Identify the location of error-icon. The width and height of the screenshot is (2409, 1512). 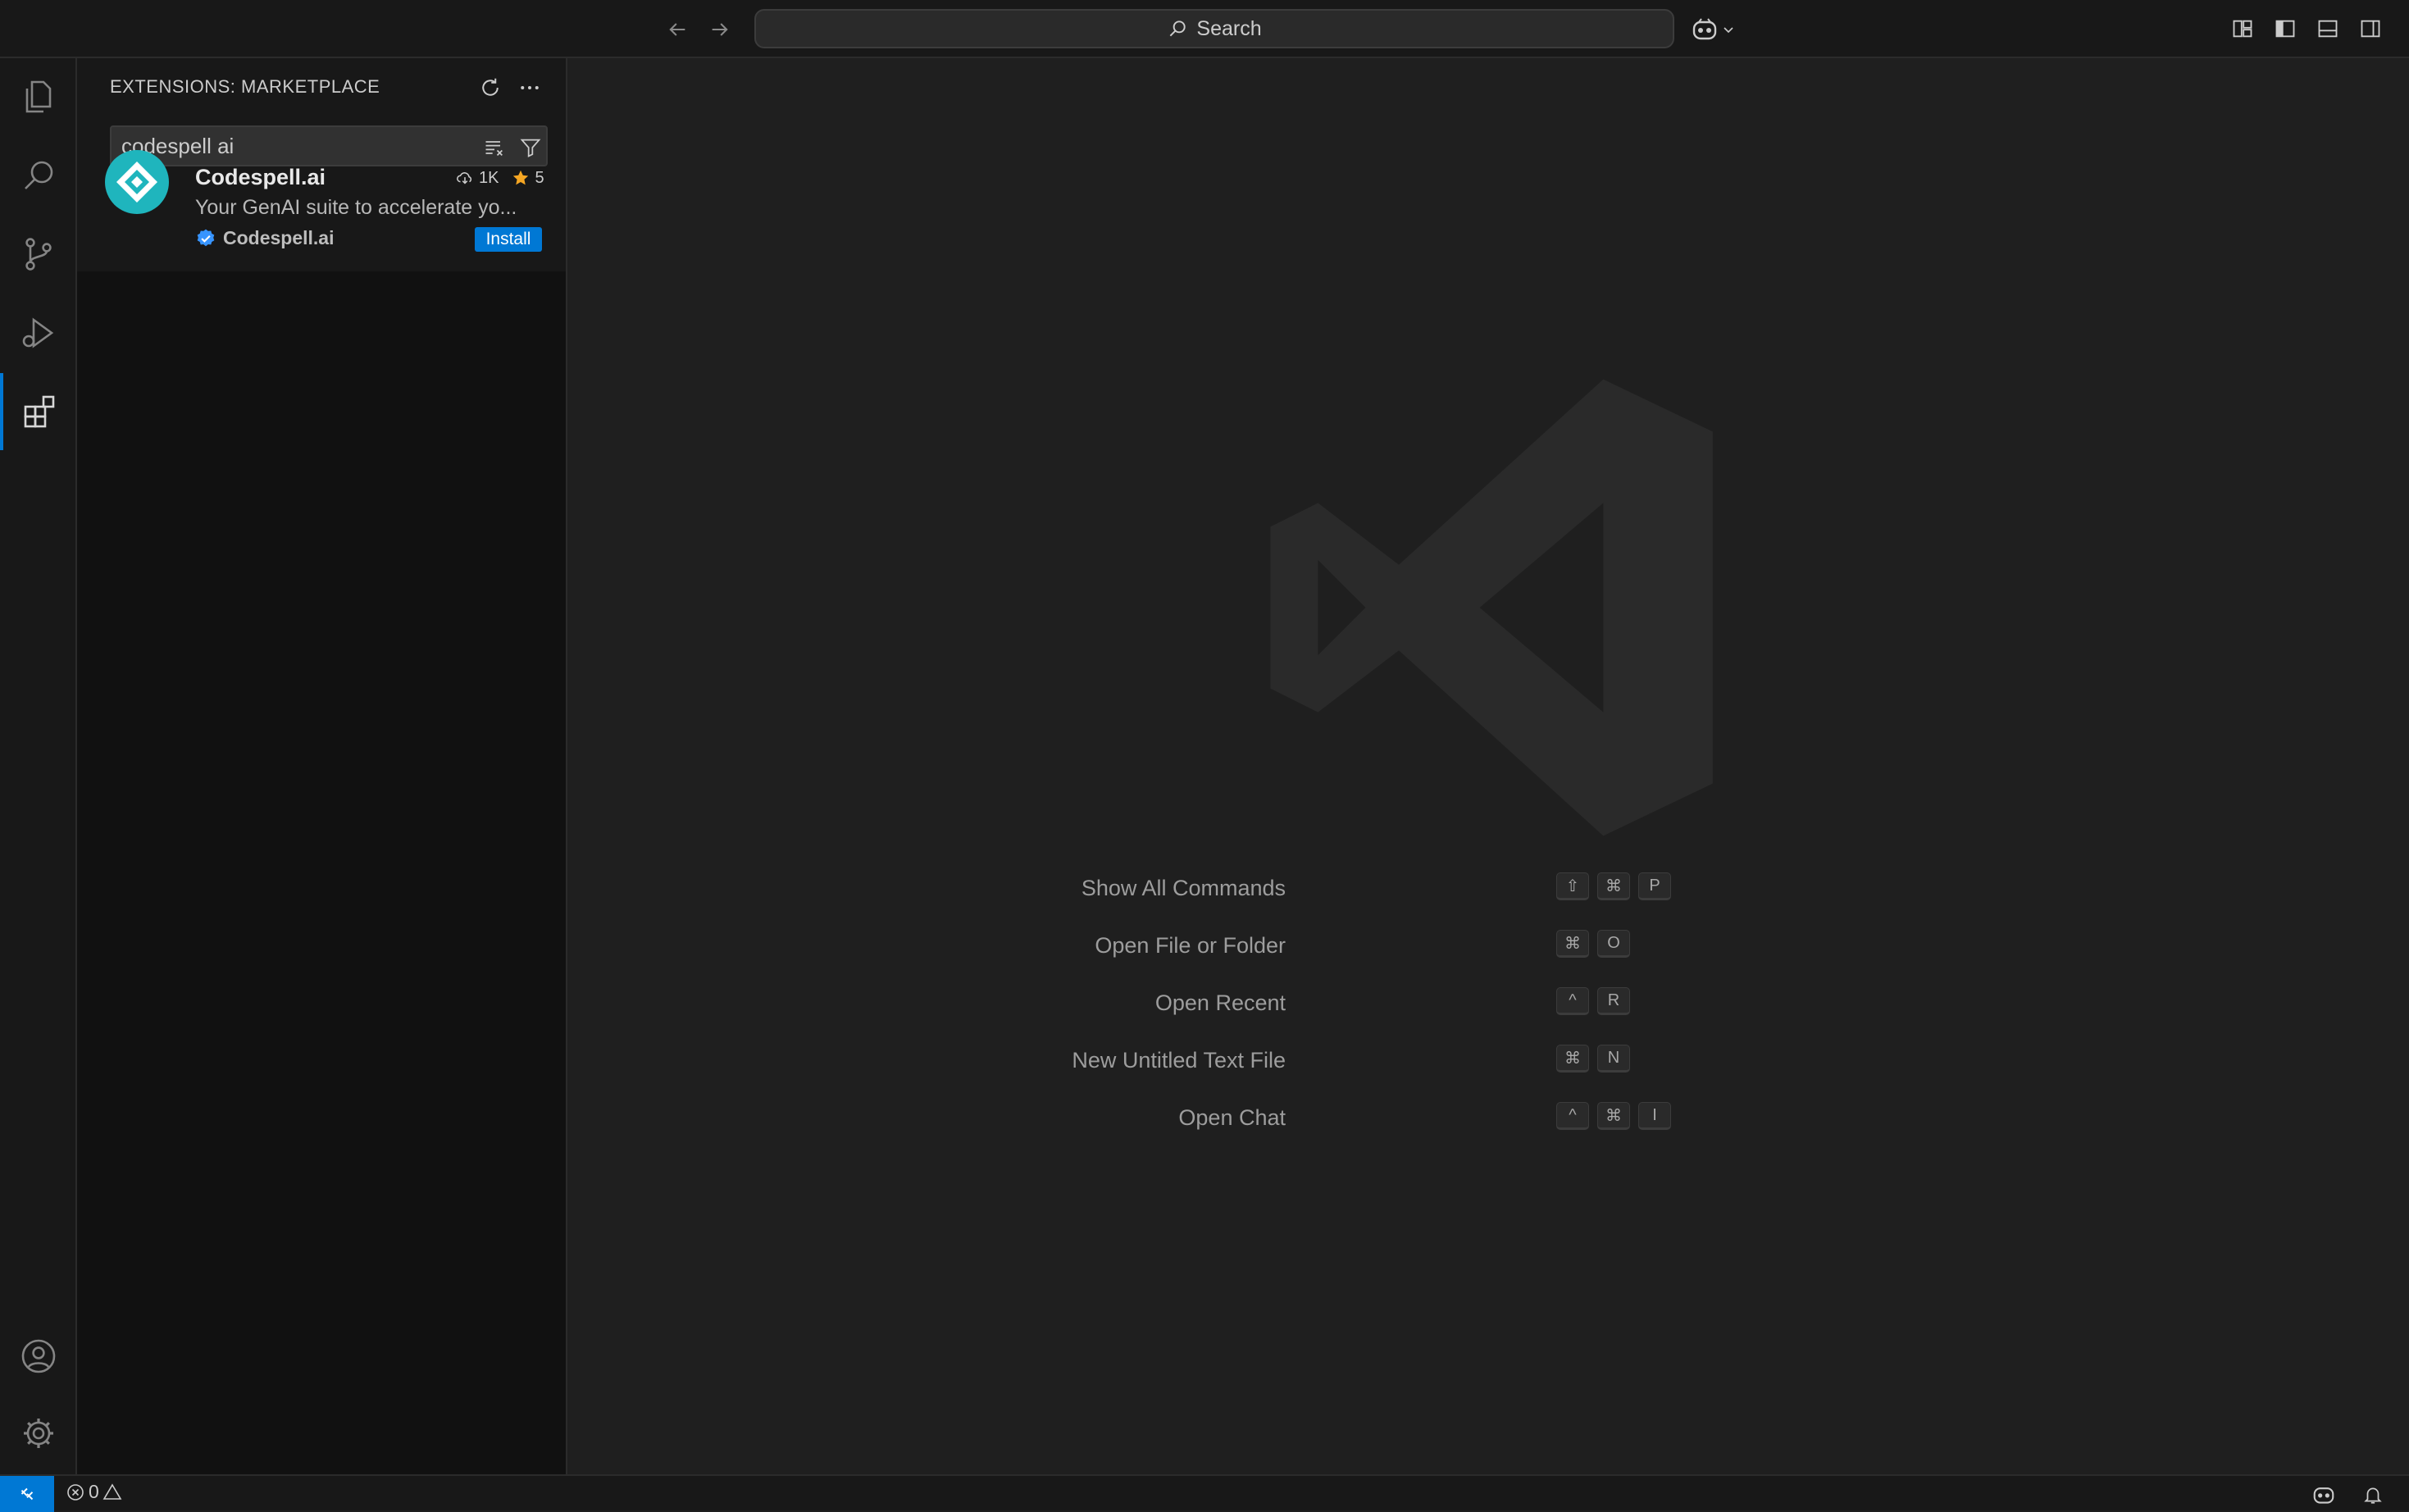
(76, 1492).